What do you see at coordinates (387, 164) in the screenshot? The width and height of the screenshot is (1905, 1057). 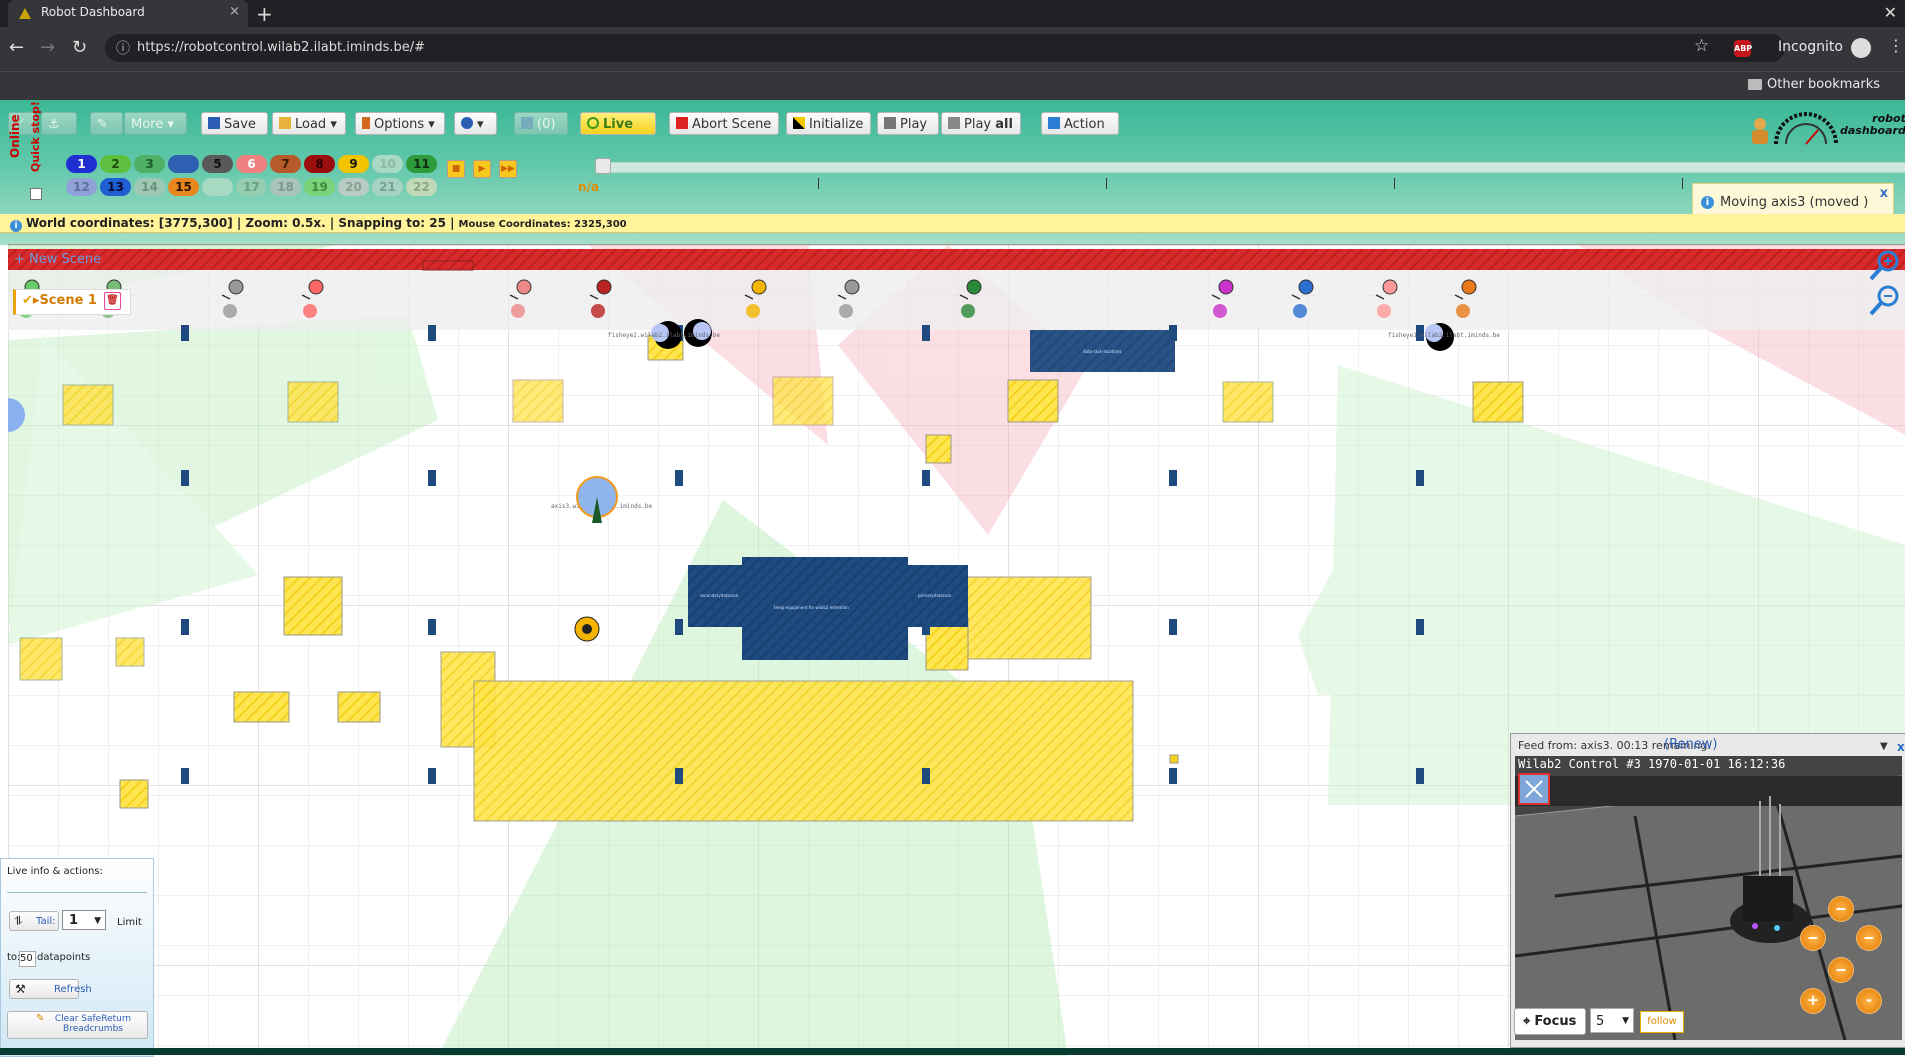 I see `quickstop-robot-10: 10` at bounding box center [387, 164].